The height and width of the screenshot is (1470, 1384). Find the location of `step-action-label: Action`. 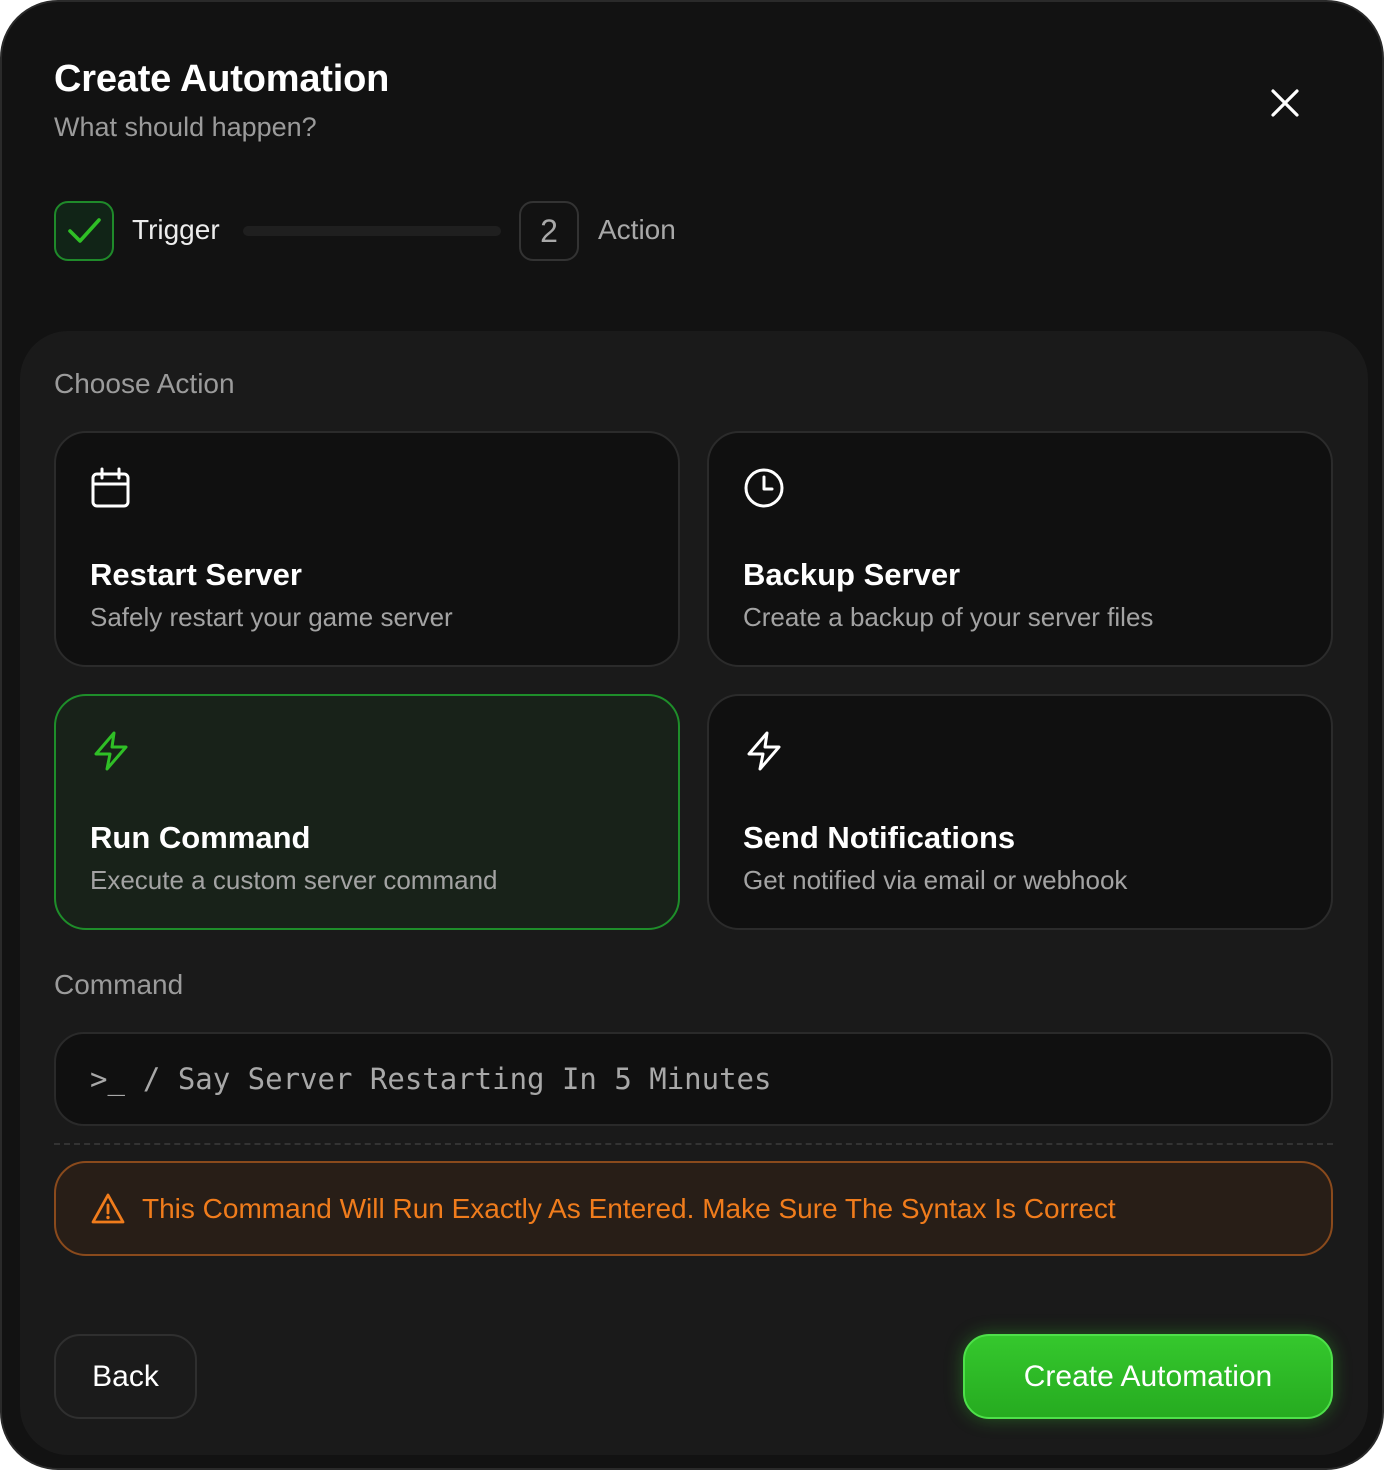

step-action-label: Action is located at coordinates (637, 229).